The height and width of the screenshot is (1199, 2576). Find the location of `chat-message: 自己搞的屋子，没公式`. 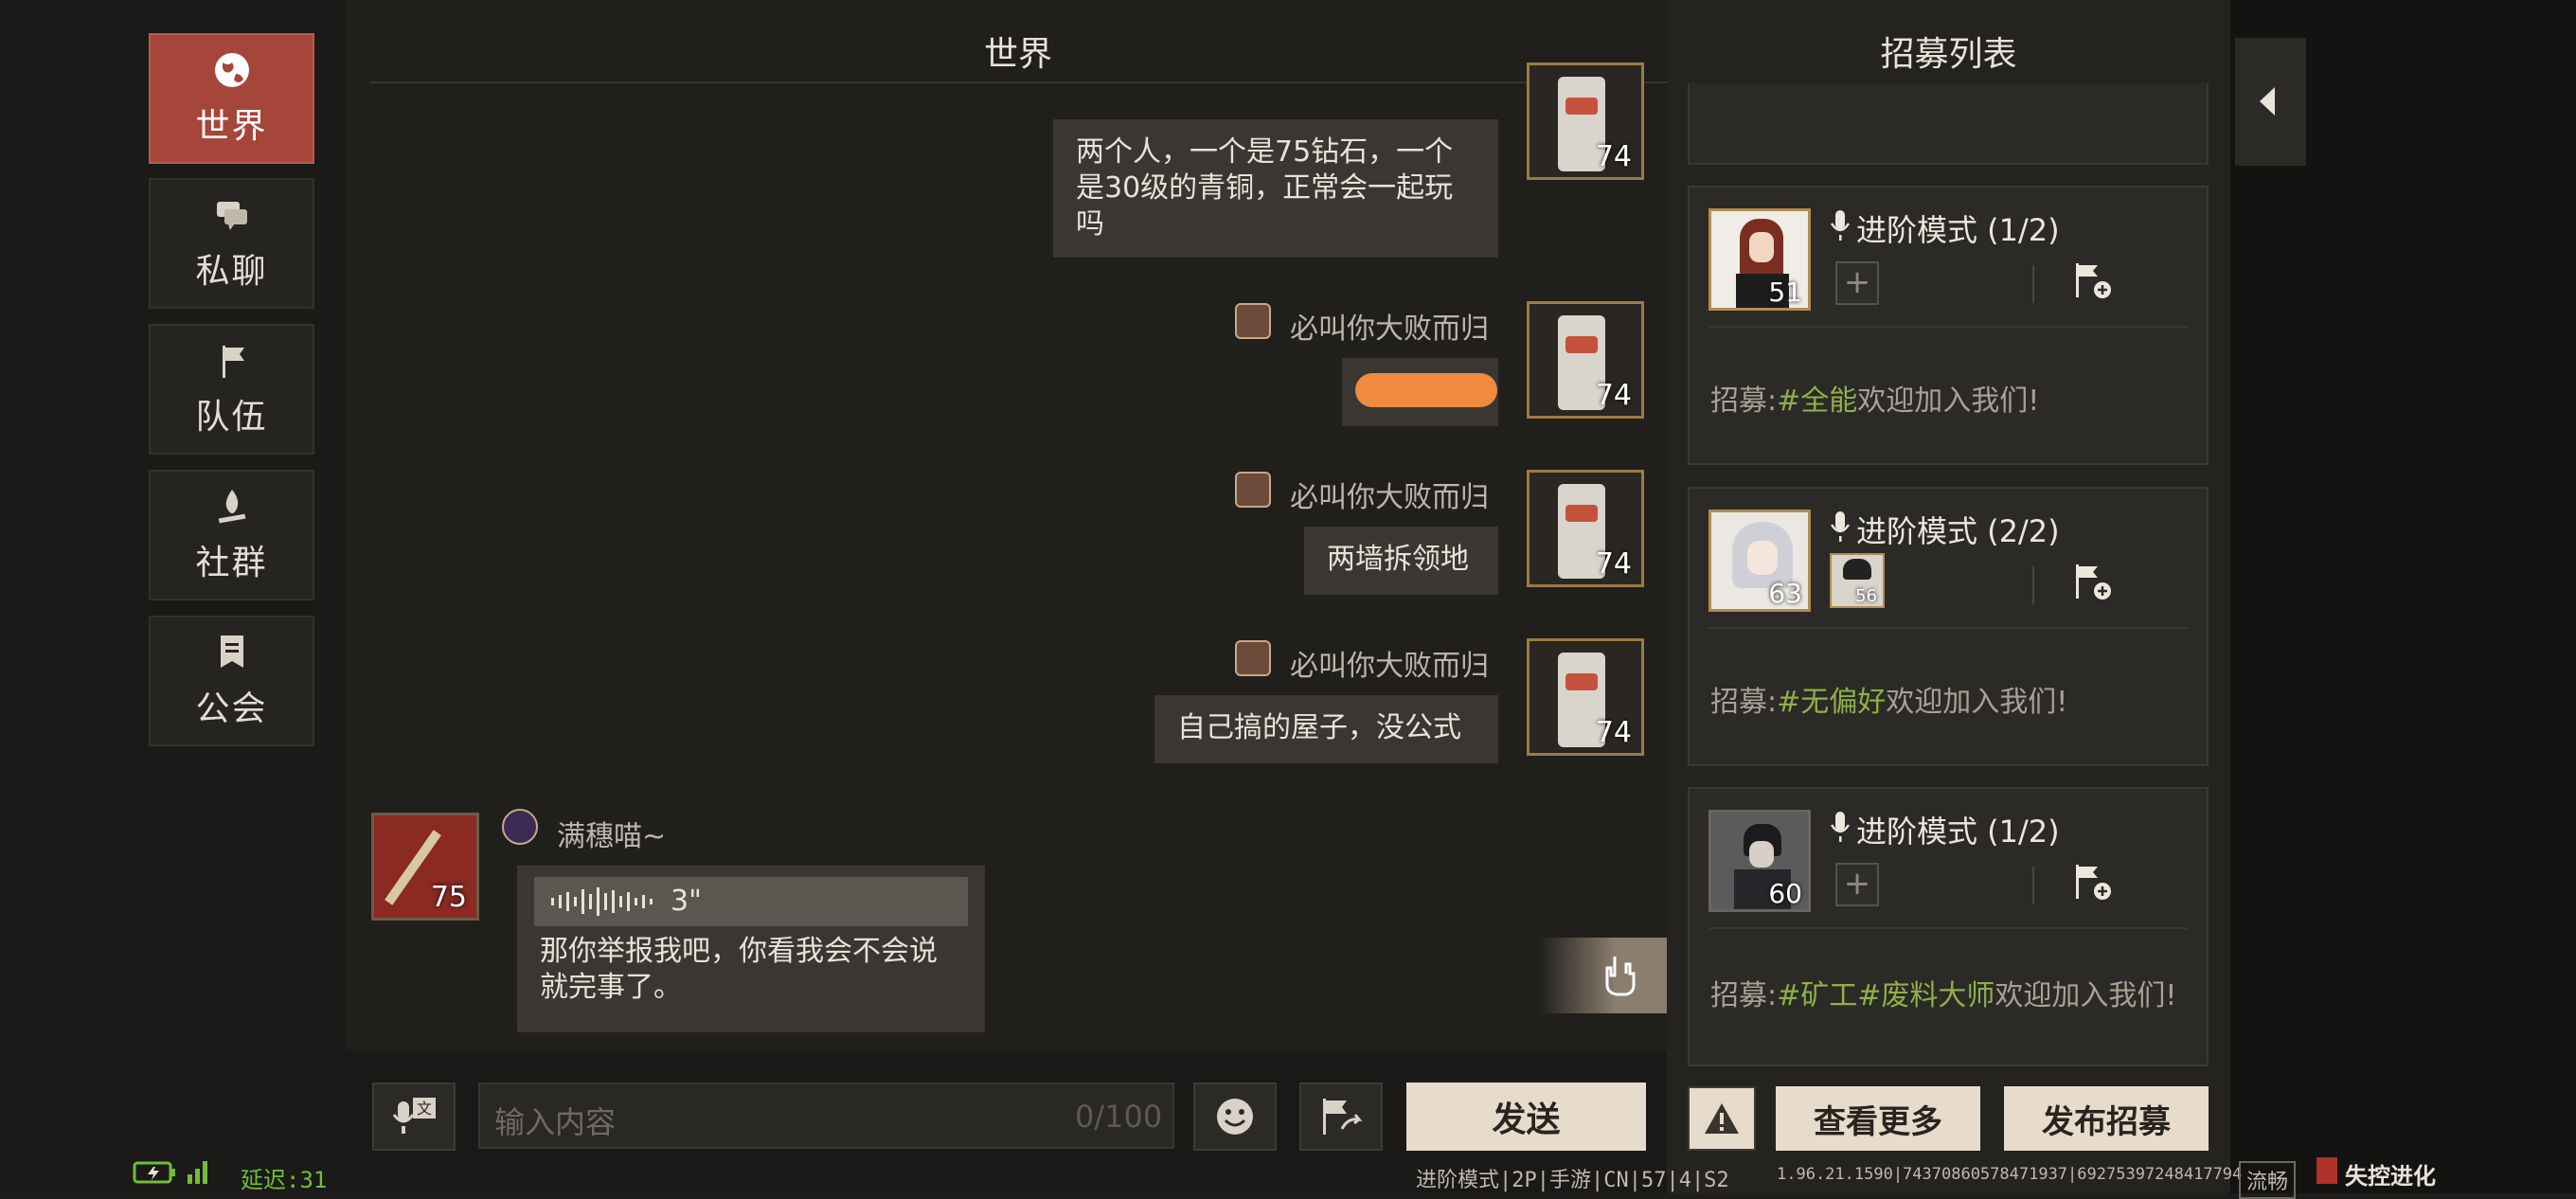

chat-message: 自己搞的屋子，没公式 is located at coordinates (1326, 729).